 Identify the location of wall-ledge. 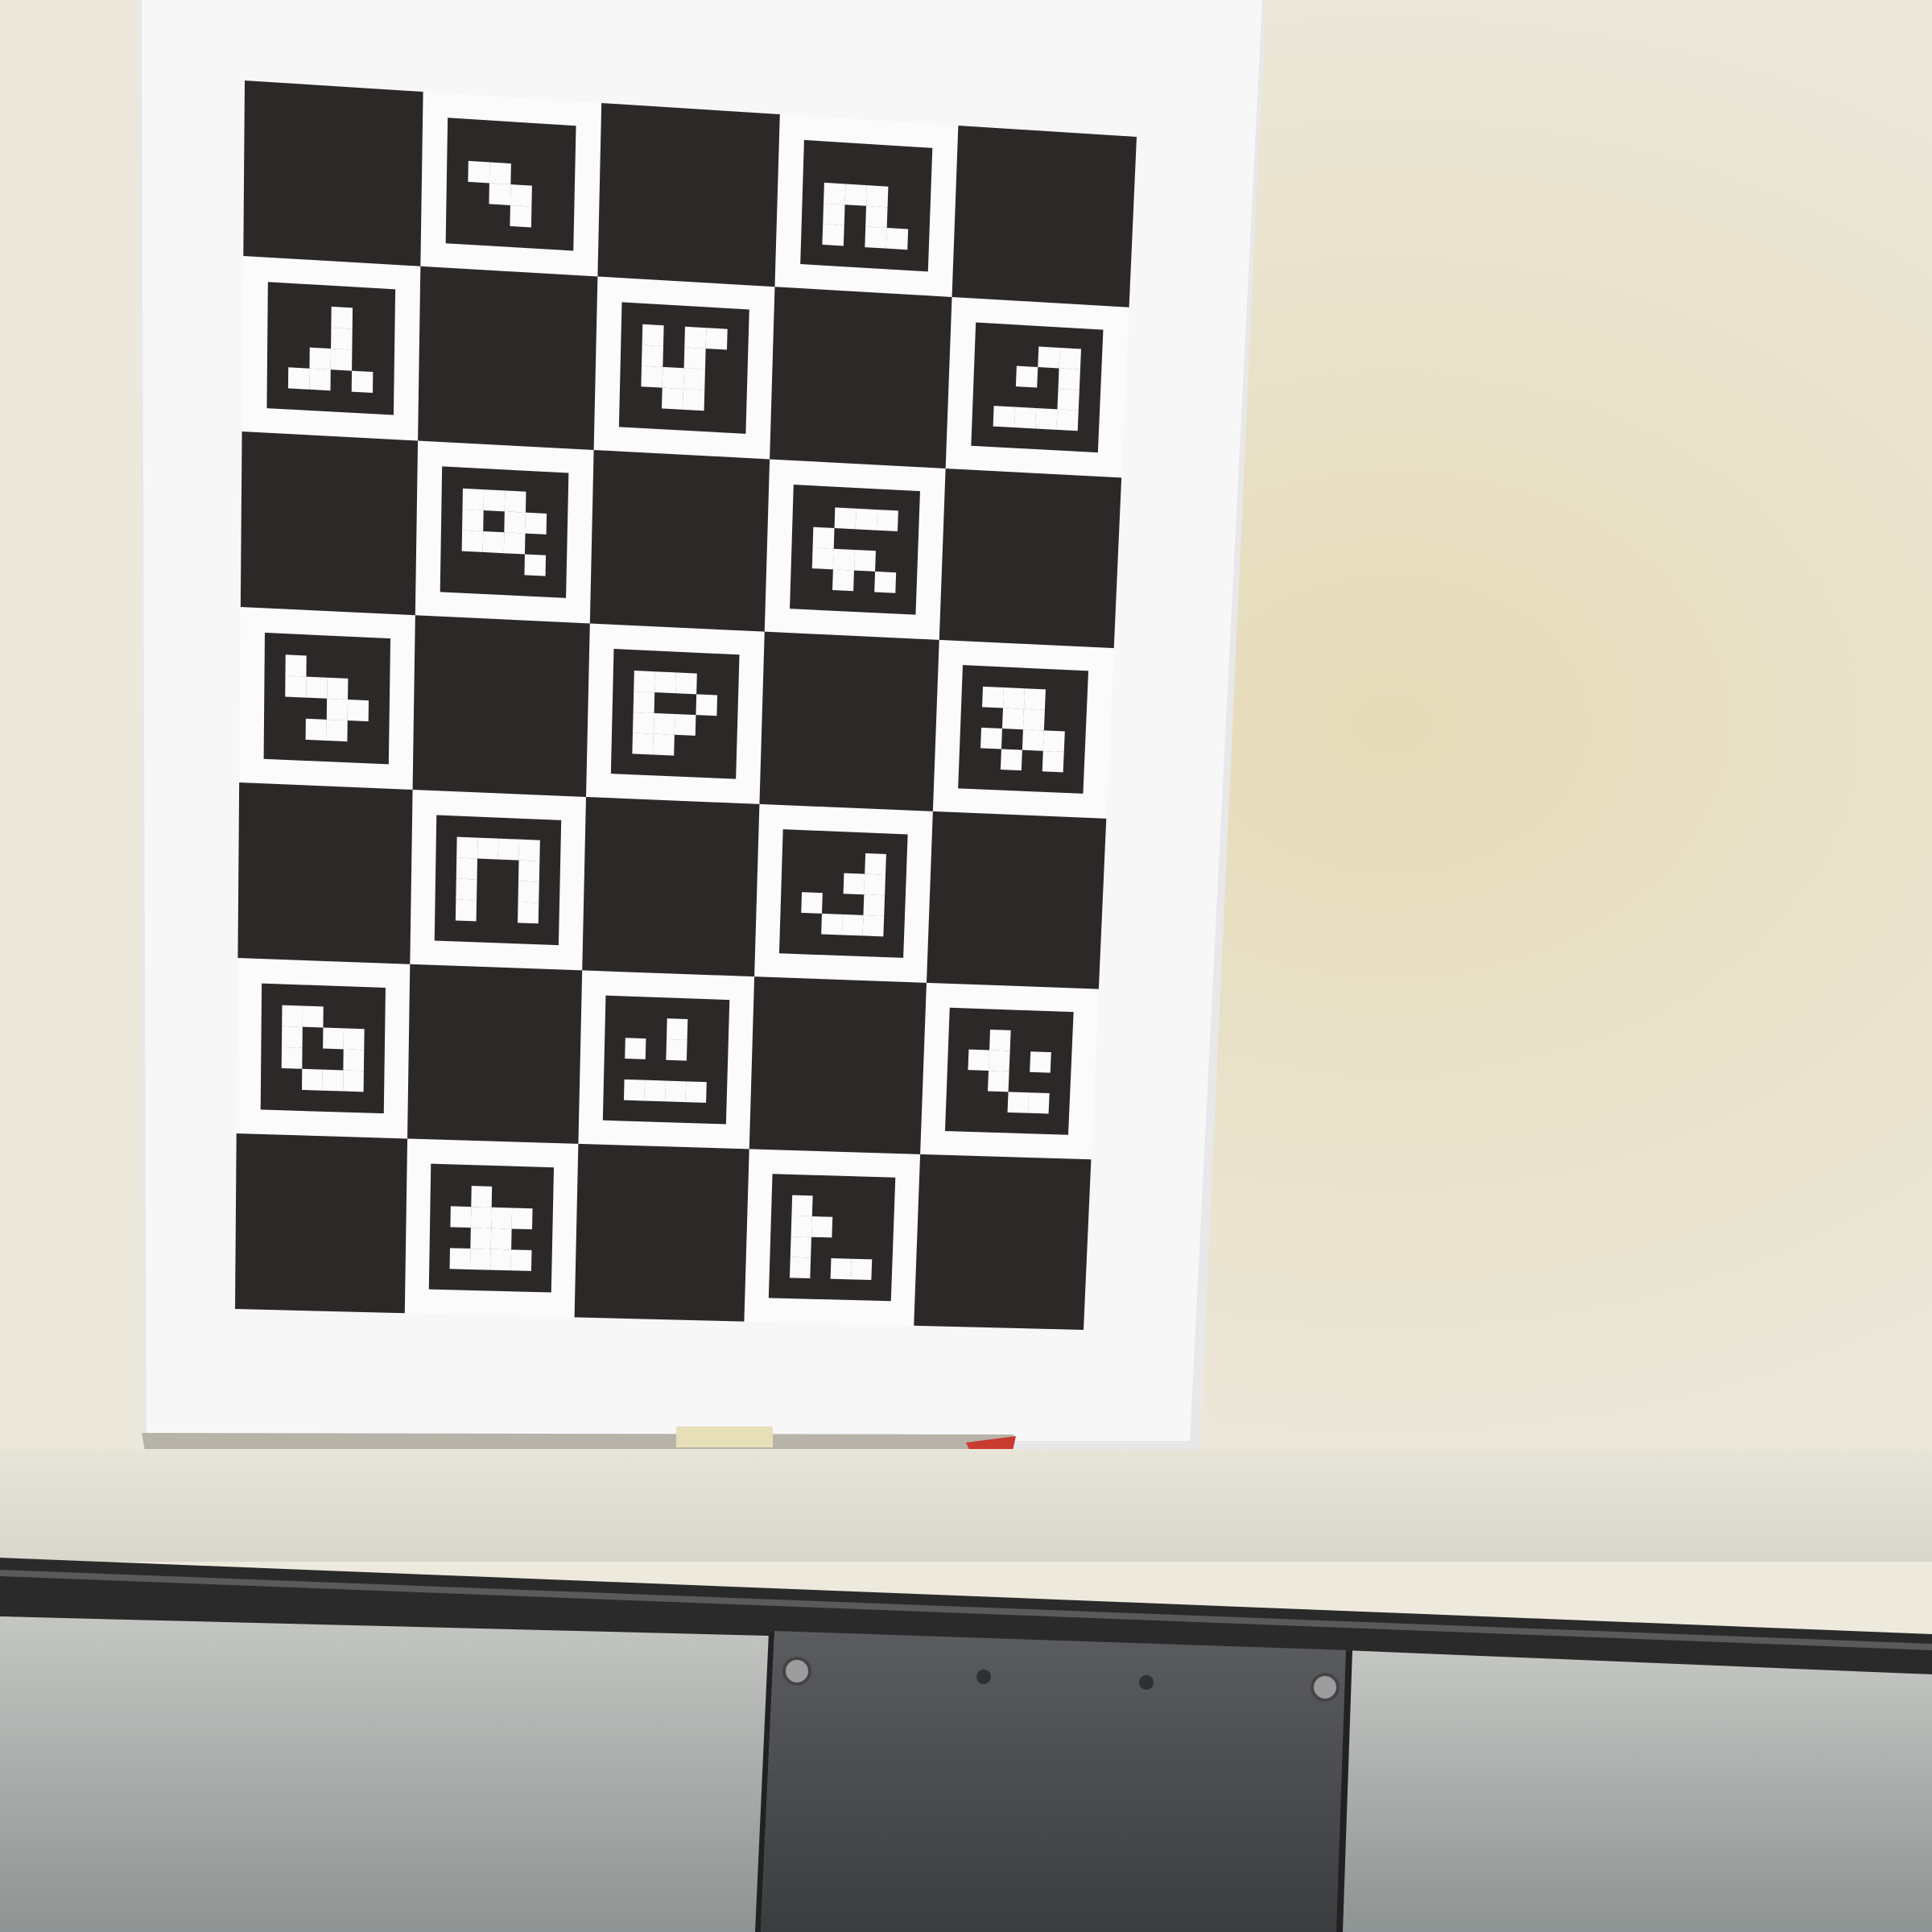
(966, 1505).